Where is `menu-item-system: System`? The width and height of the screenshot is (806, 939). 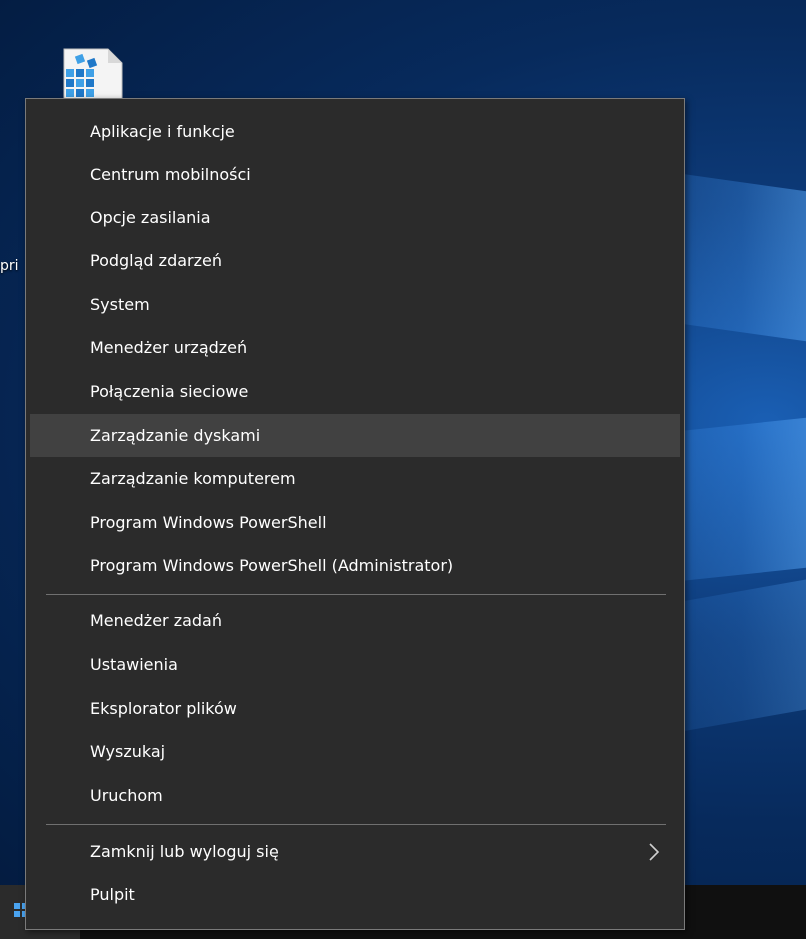
menu-item-system: System is located at coordinates (355, 304).